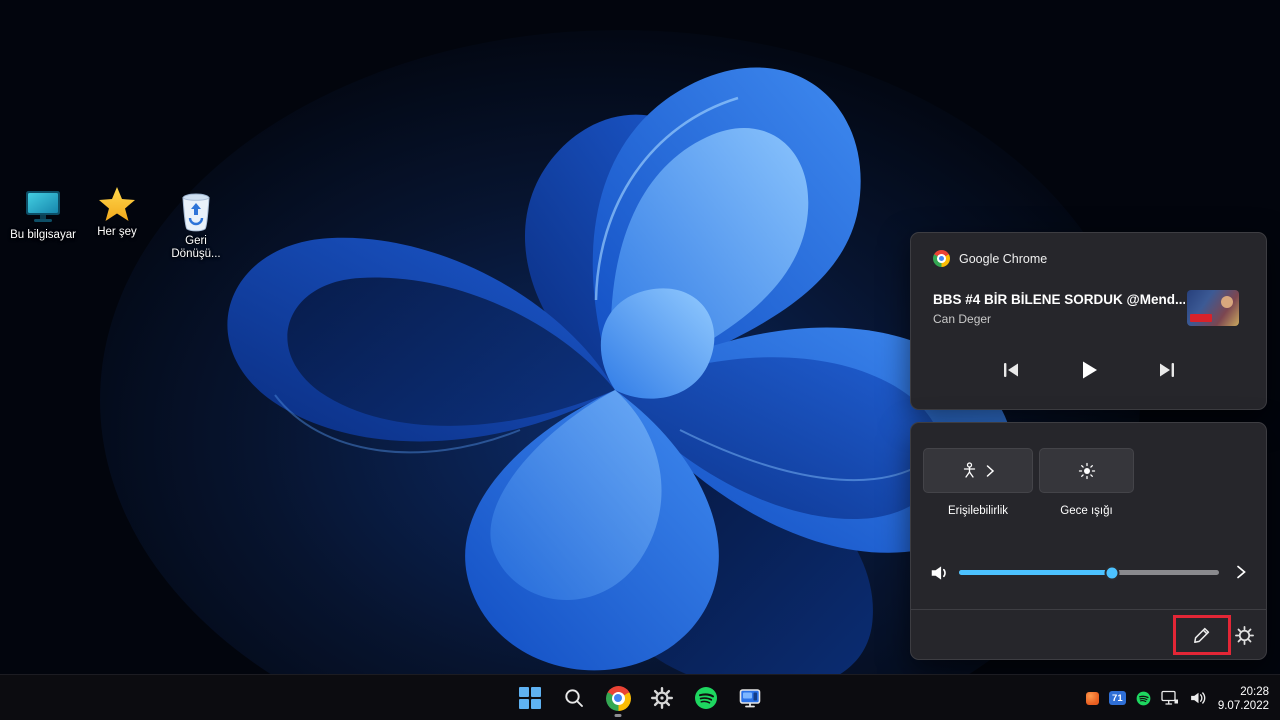 The image size is (1280, 720). I want to click on tray-app-button, so click(1092, 698).